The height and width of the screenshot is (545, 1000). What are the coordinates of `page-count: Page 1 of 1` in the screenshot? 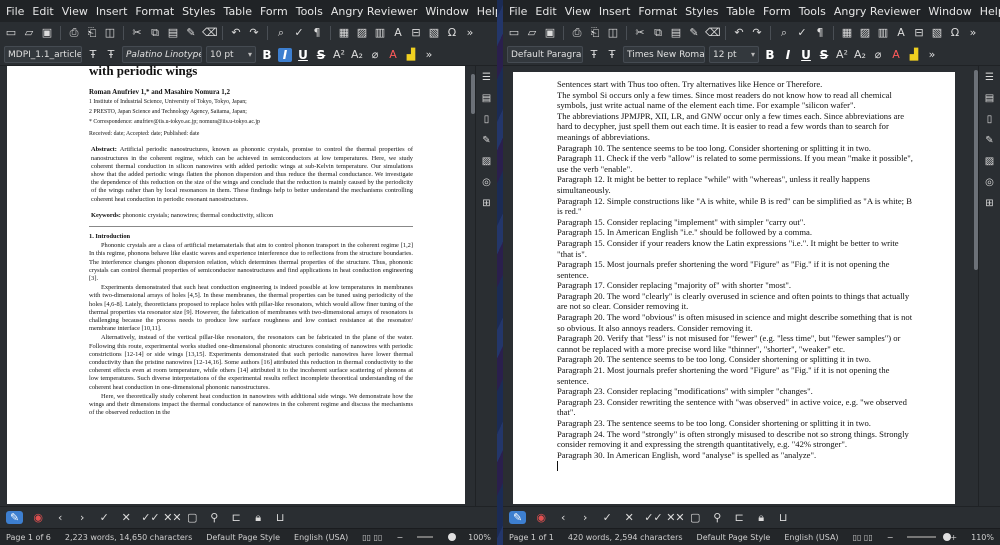 It's located at (531, 537).